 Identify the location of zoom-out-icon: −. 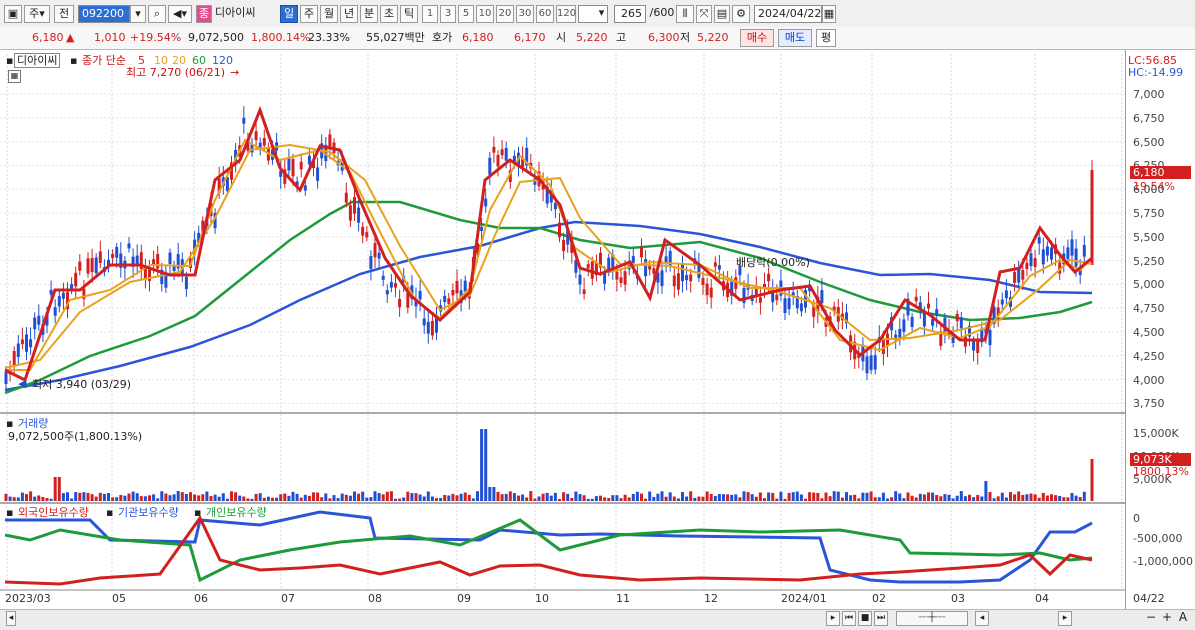
(1151, 618).